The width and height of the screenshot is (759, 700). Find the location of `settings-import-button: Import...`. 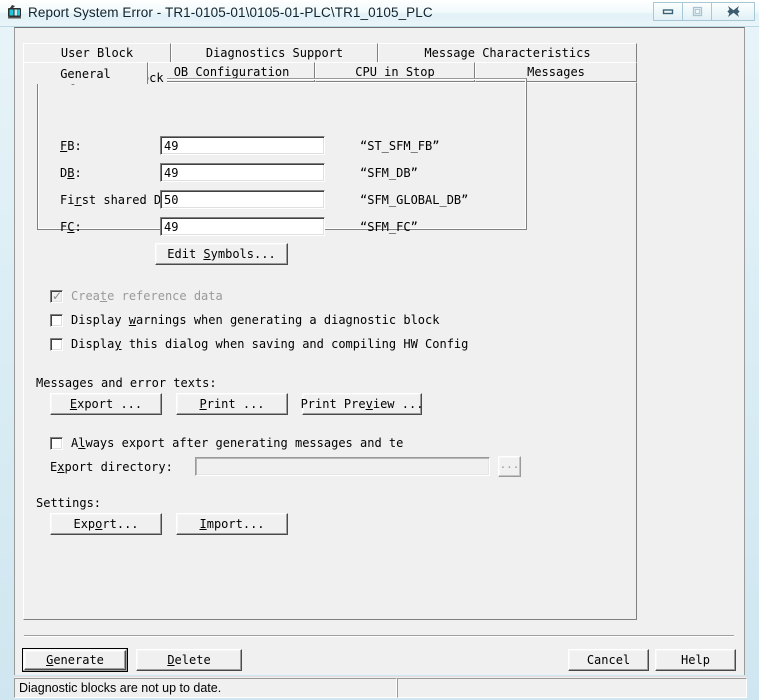

settings-import-button: Import... is located at coordinates (232, 524).